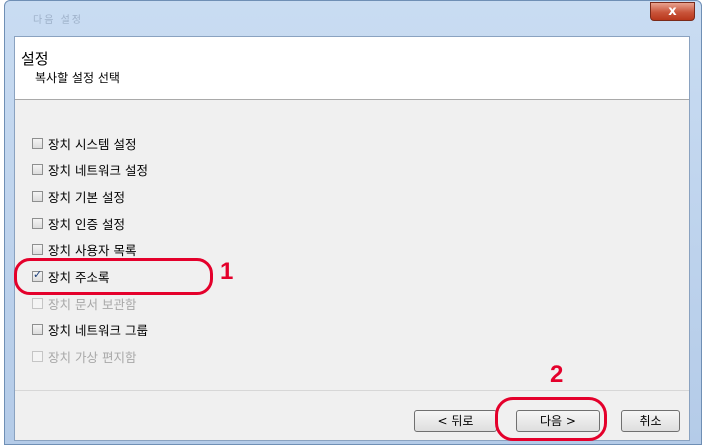 Image resolution: width=706 pixels, height=448 pixels. I want to click on option-label: 장치 사용자 목록, so click(92, 250).